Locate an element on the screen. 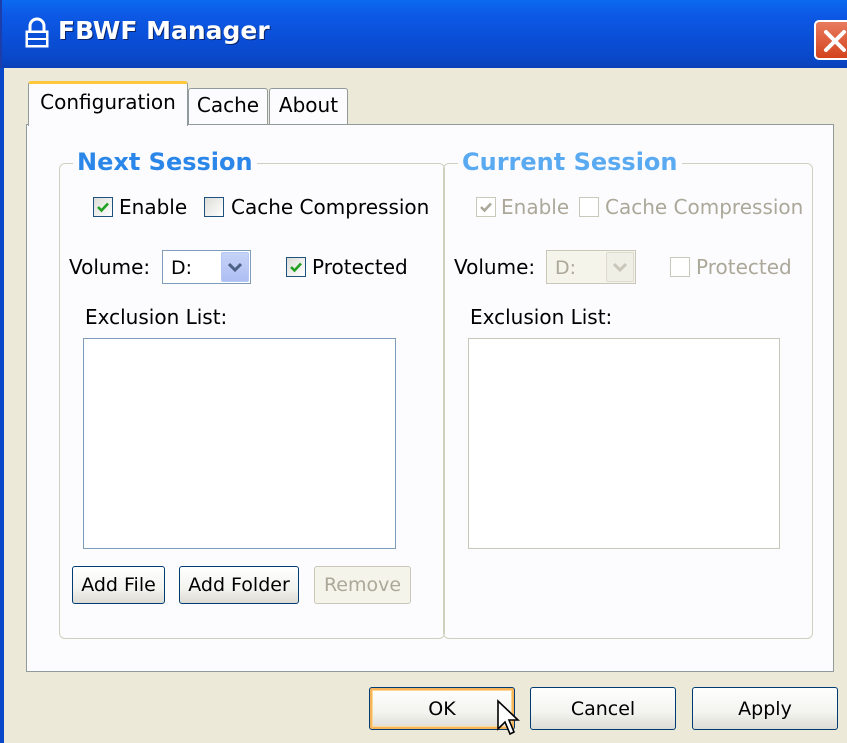  next-volume-label: Volume: is located at coordinates (110, 267).